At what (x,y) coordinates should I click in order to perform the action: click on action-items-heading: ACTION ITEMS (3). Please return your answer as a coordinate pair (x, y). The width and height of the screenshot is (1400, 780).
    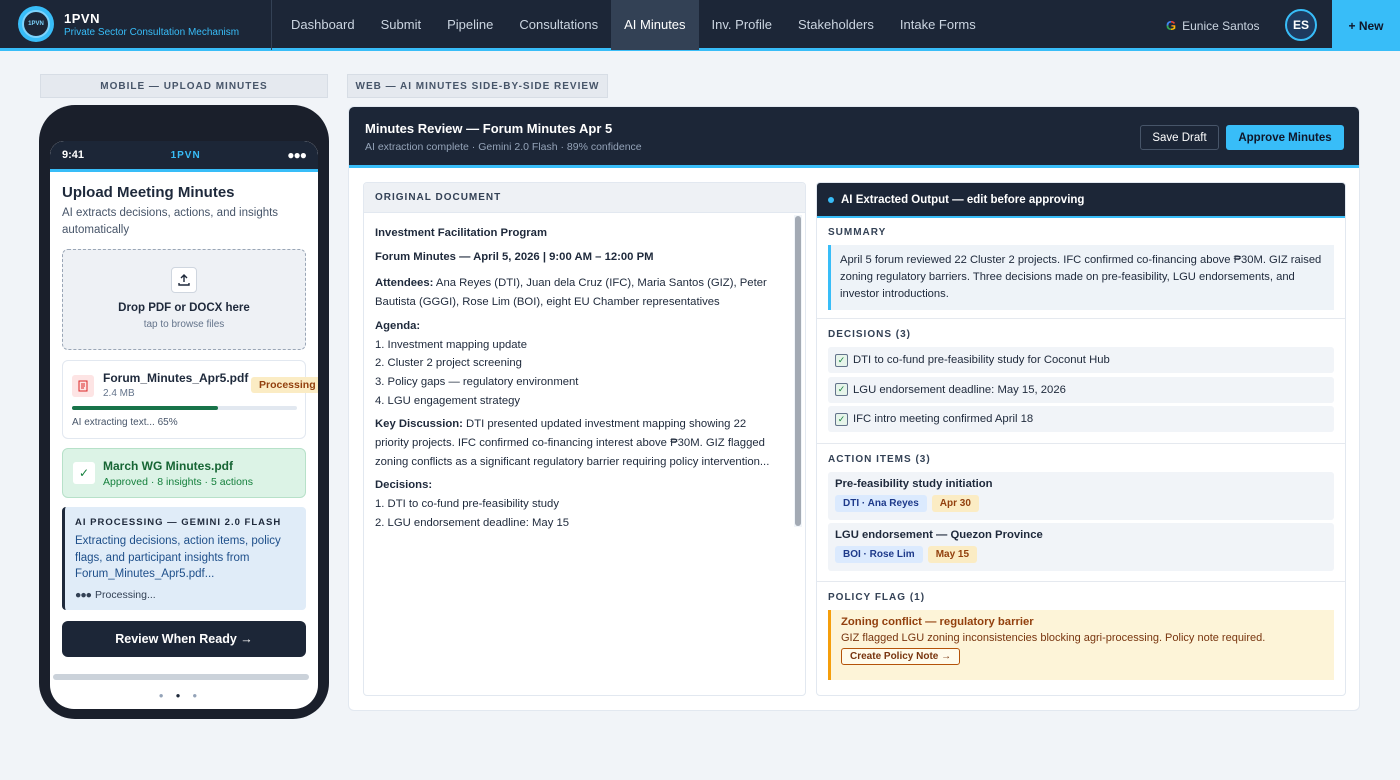
    Looking at the image, I should click on (879, 459).